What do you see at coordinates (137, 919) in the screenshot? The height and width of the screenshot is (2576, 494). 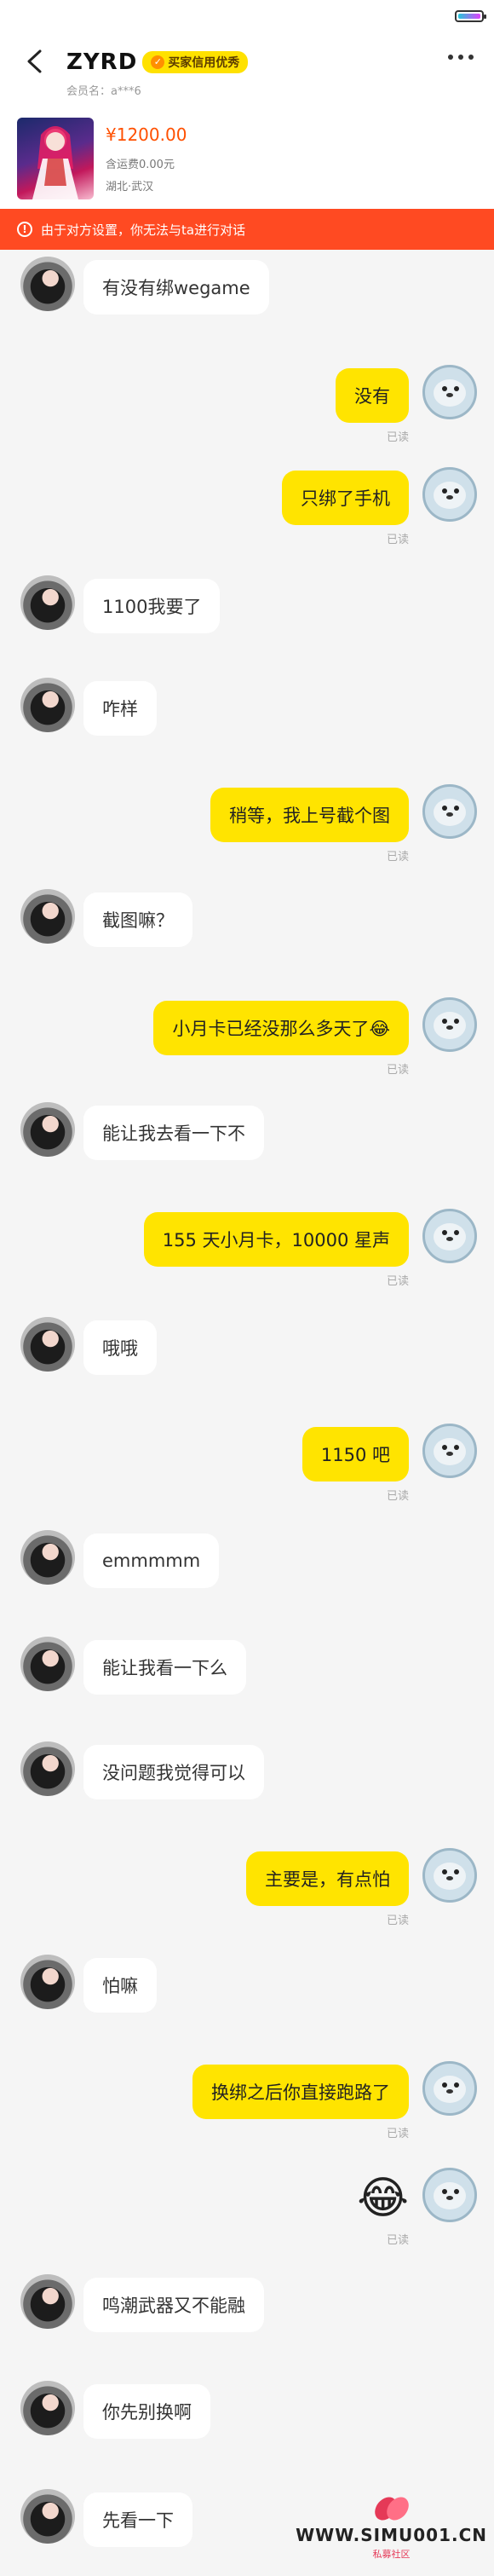 I see `message-bubble: 截图嘛？` at bounding box center [137, 919].